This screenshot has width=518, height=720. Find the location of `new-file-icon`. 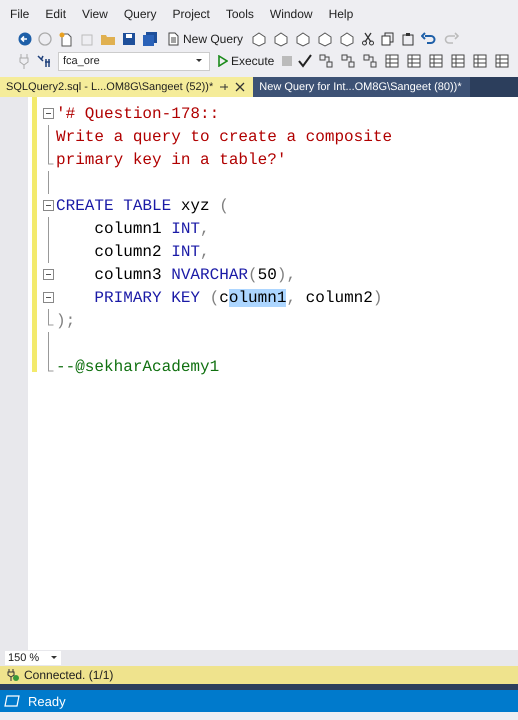

new-file-icon is located at coordinates (66, 39).